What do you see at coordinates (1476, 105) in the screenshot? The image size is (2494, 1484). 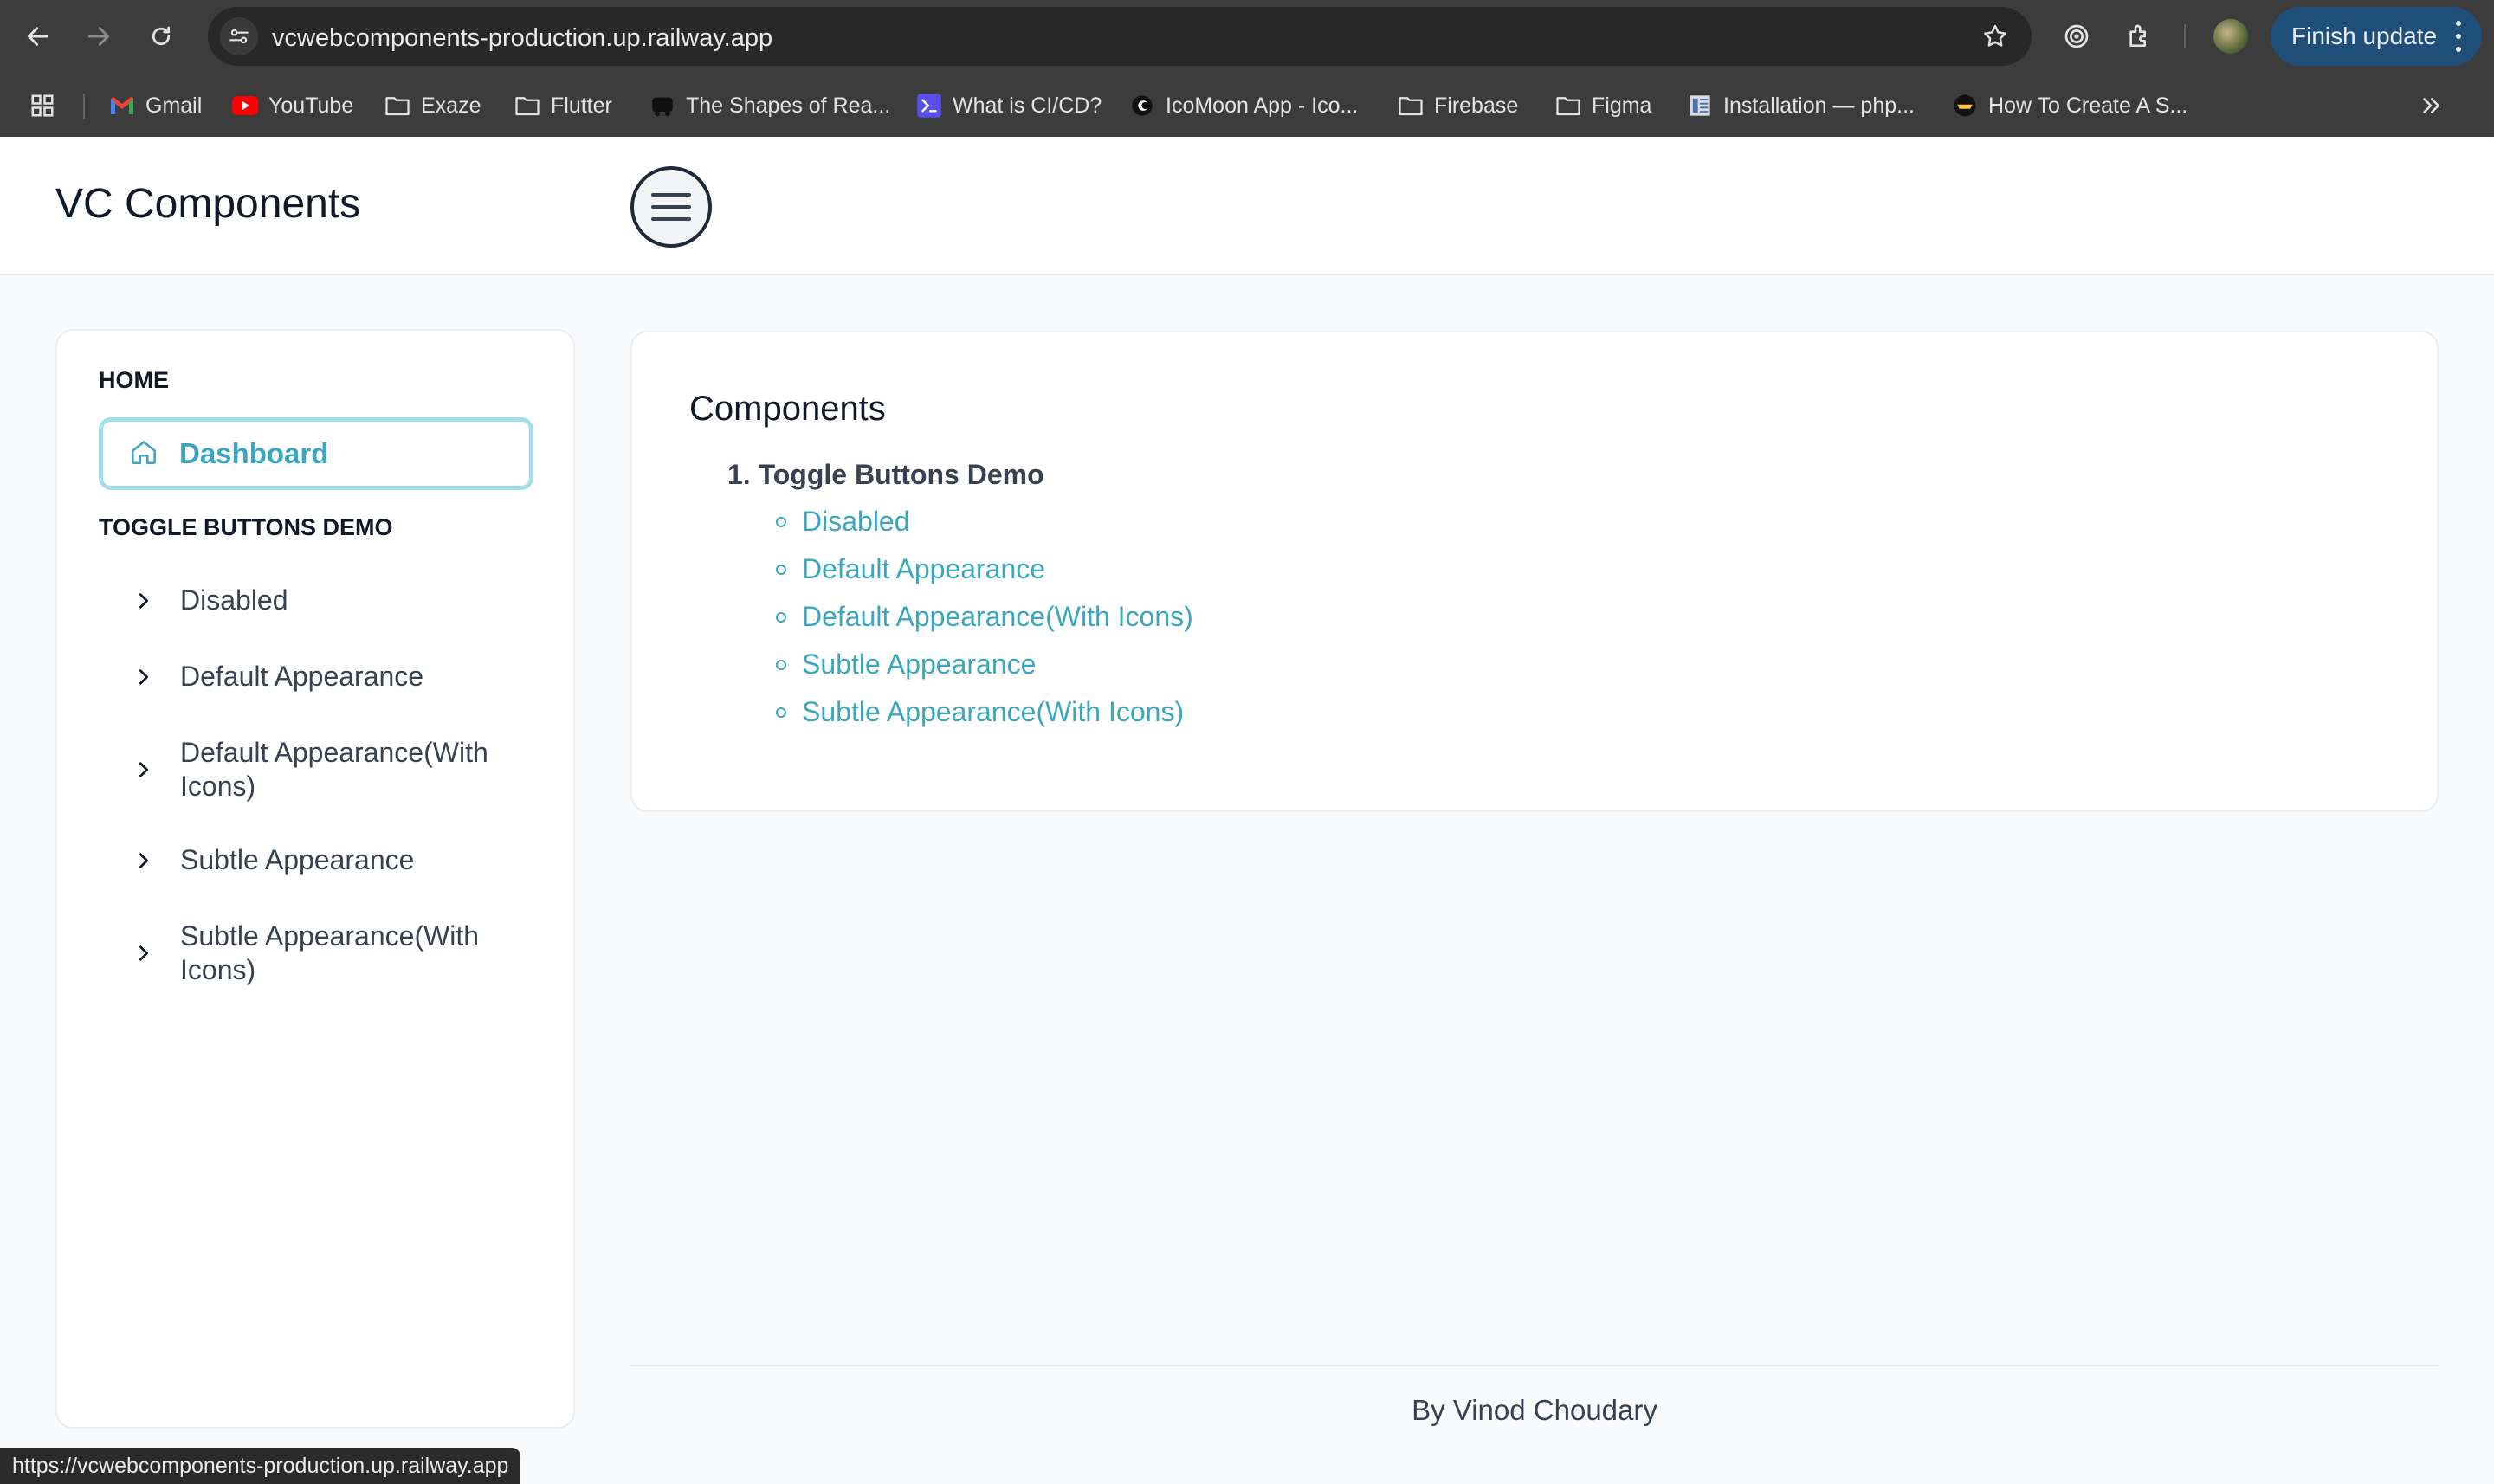 I see `bookmark-label: Firebase` at bounding box center [1476, 105].